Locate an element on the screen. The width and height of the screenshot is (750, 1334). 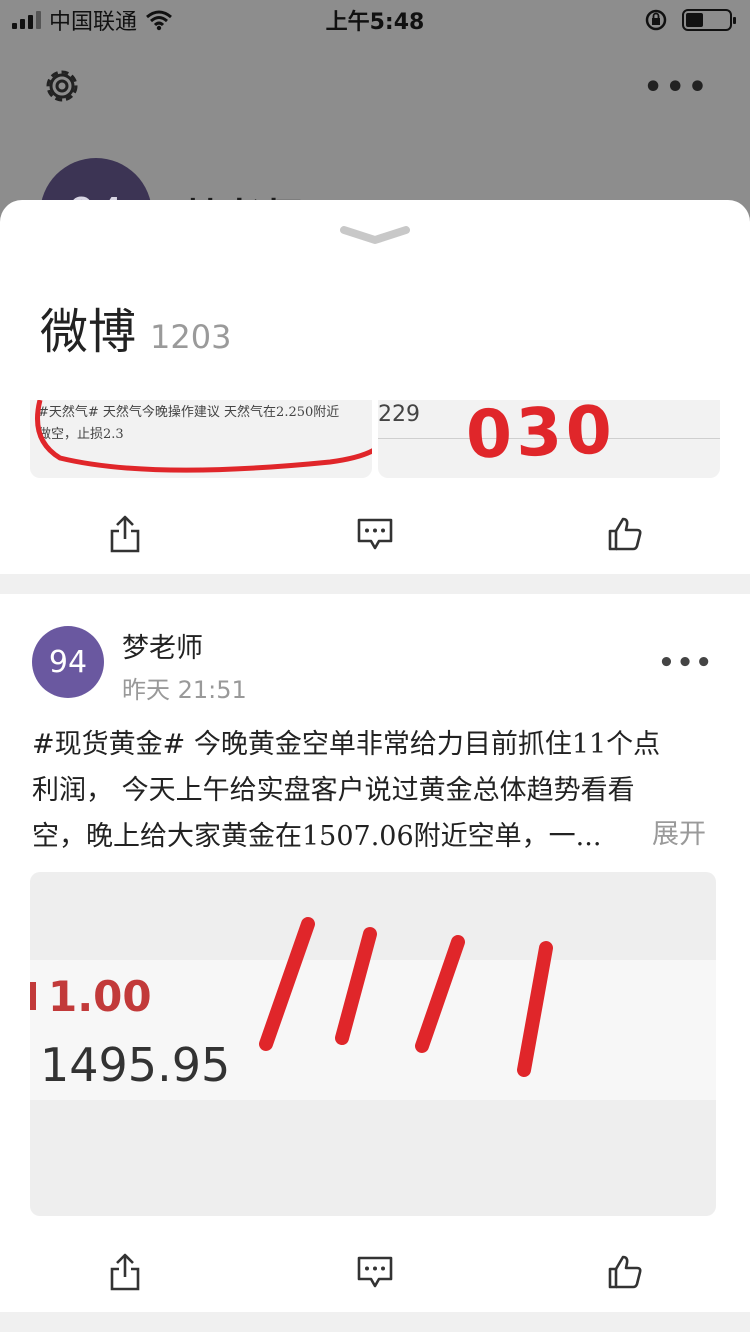
page-title: 微博 is located at coordinates (88, 332).